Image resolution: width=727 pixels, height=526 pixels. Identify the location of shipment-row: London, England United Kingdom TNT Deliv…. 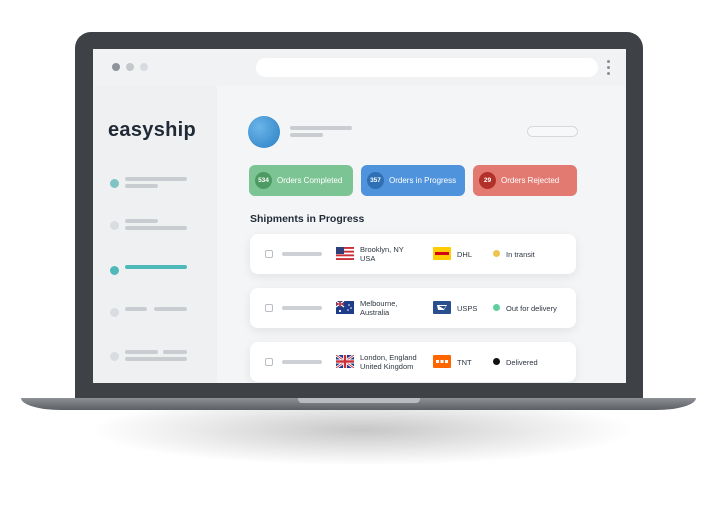
(413, 362).